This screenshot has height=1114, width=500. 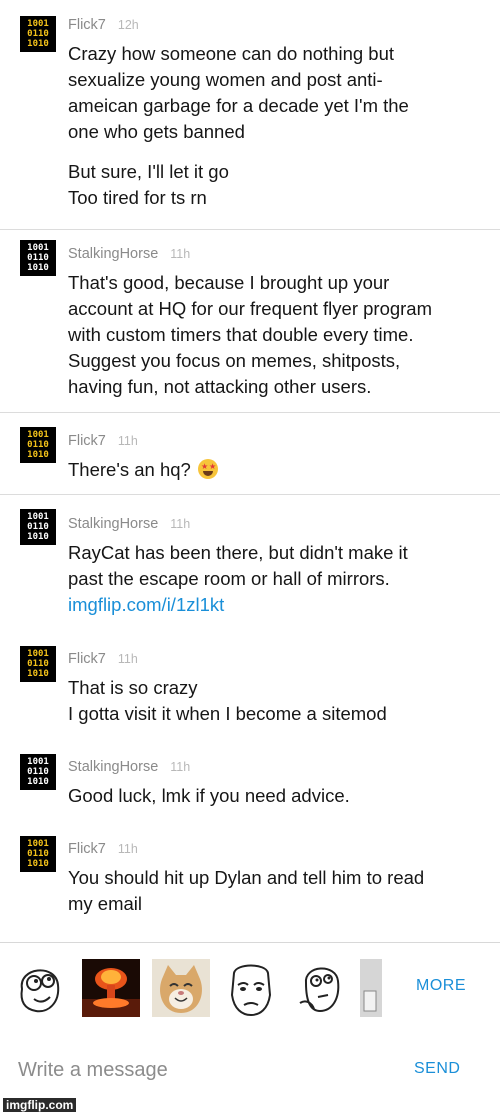 What do you see at coordinates (133, 687) in the screenshot?
I see `message-line: That is so crazy` at bounding box center [133, 687].